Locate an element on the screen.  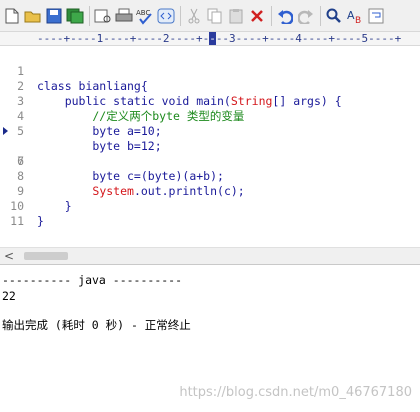
find-icon is located at coordinates (334, 16).